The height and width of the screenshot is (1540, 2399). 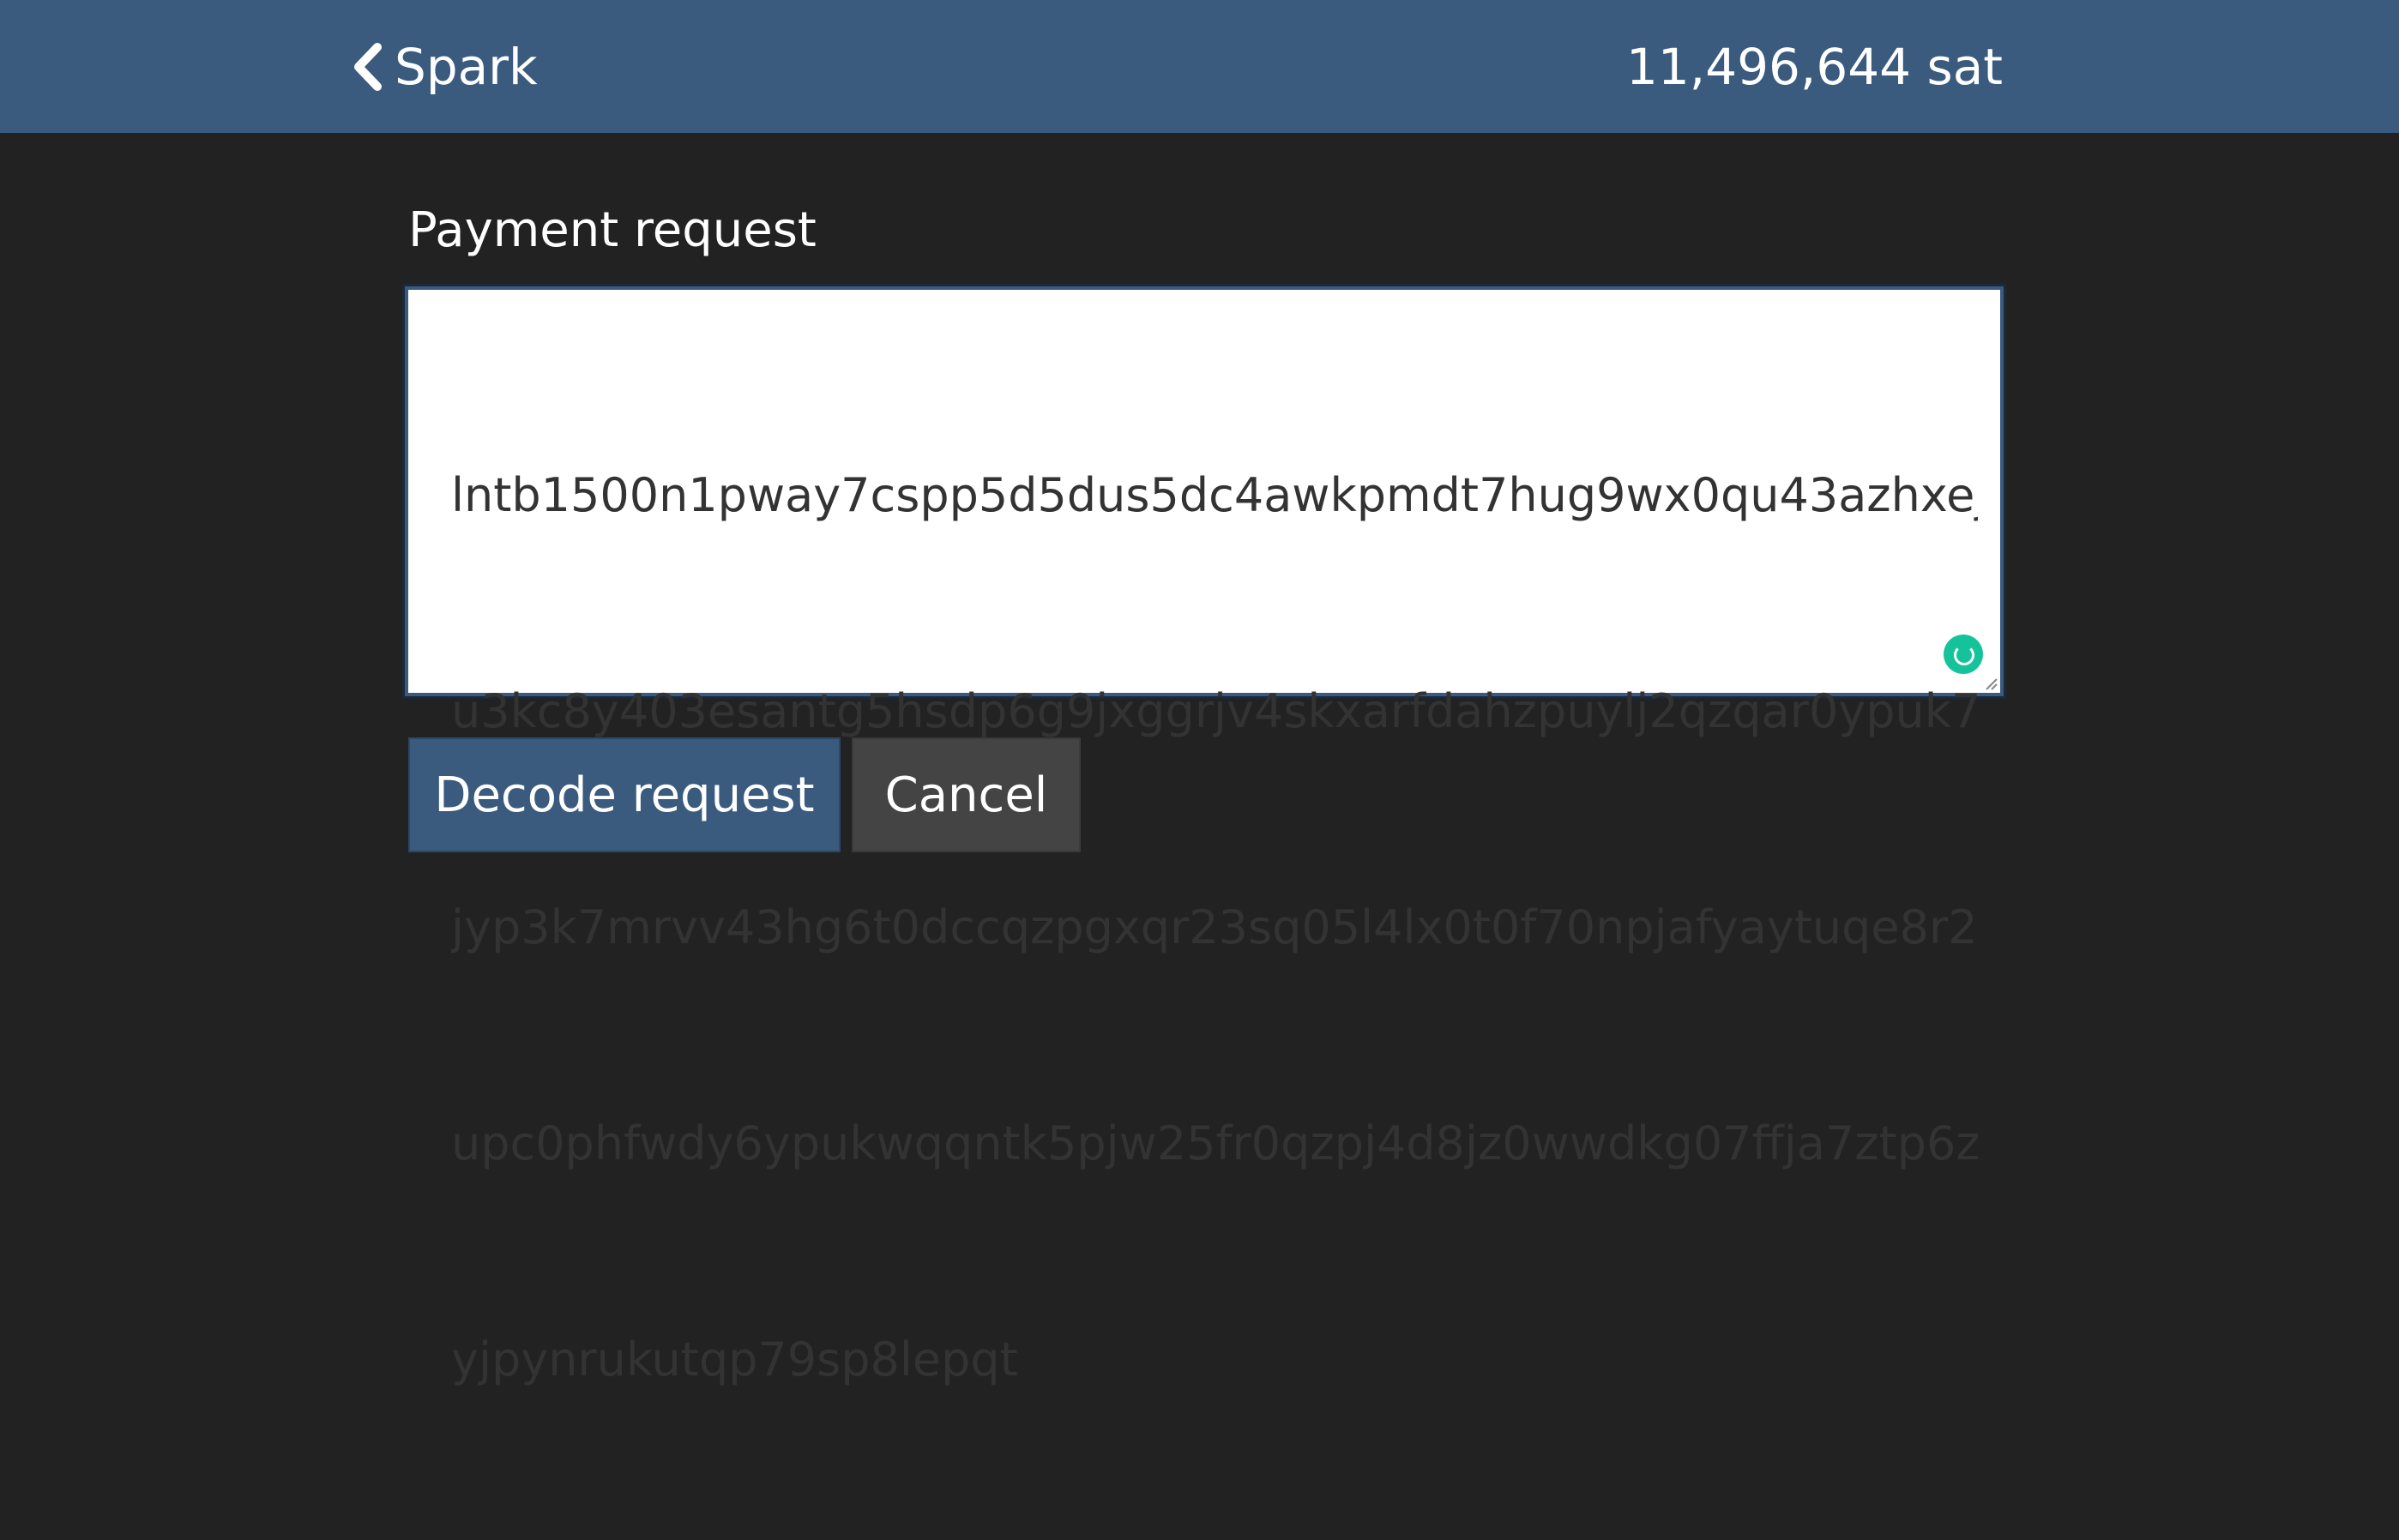 What do you see at coordinates (1990, 683) in the screenshot?
I see `resize-handle-icon` at bounding box center [1990, 683].